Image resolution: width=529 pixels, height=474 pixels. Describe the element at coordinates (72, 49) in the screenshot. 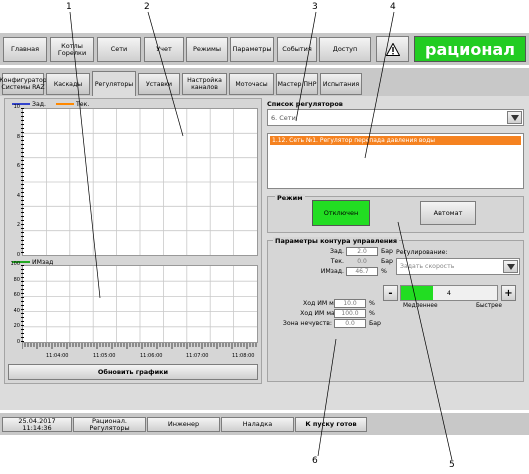

I see `nav-button-1: Котлы Горелки` at that location.